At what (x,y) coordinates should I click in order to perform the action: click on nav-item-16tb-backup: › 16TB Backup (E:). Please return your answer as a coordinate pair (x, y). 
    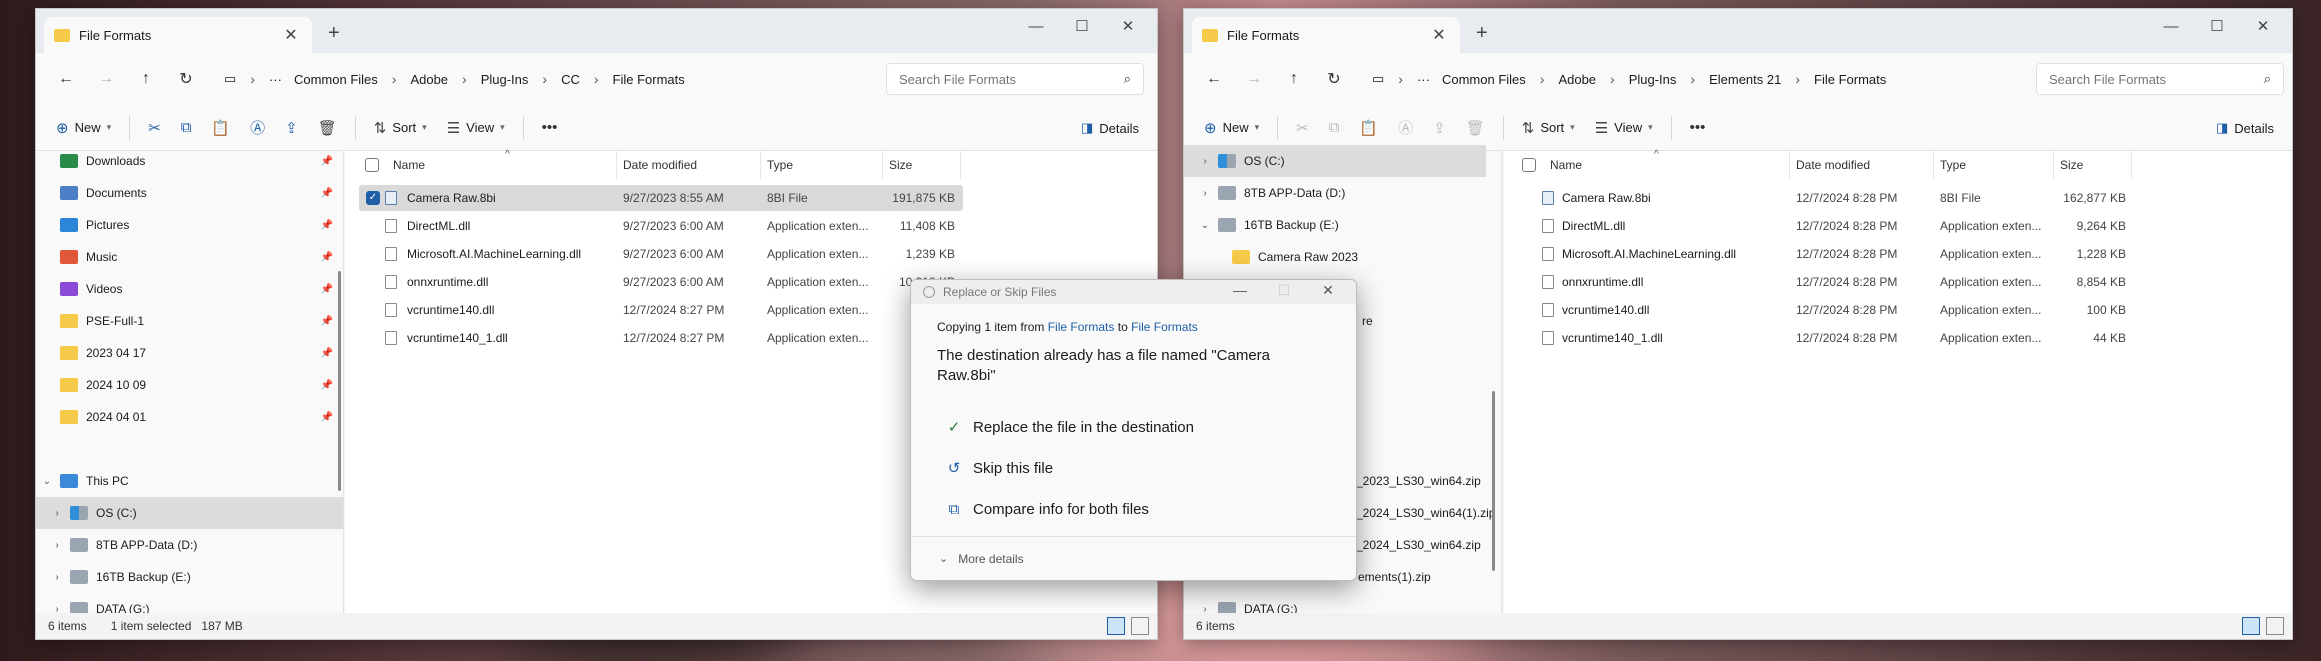
    Looking at the image, I should click on (189, 577).